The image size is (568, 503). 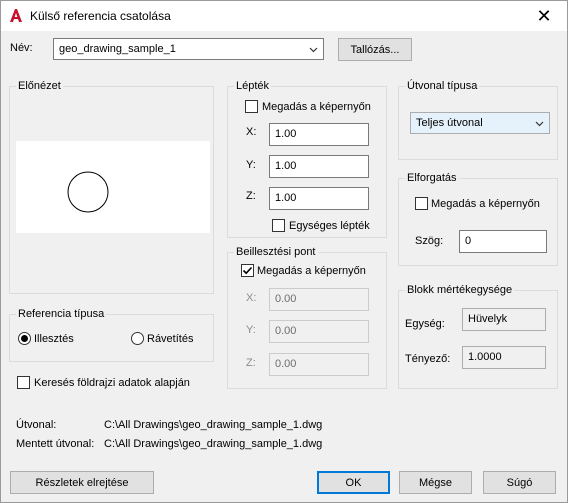 What do you see at coordinates (112, 383) in the screenshot?
I see `geo-search-label: Keresés földrajzi adatok alapján` at bounding box center [112, 383].